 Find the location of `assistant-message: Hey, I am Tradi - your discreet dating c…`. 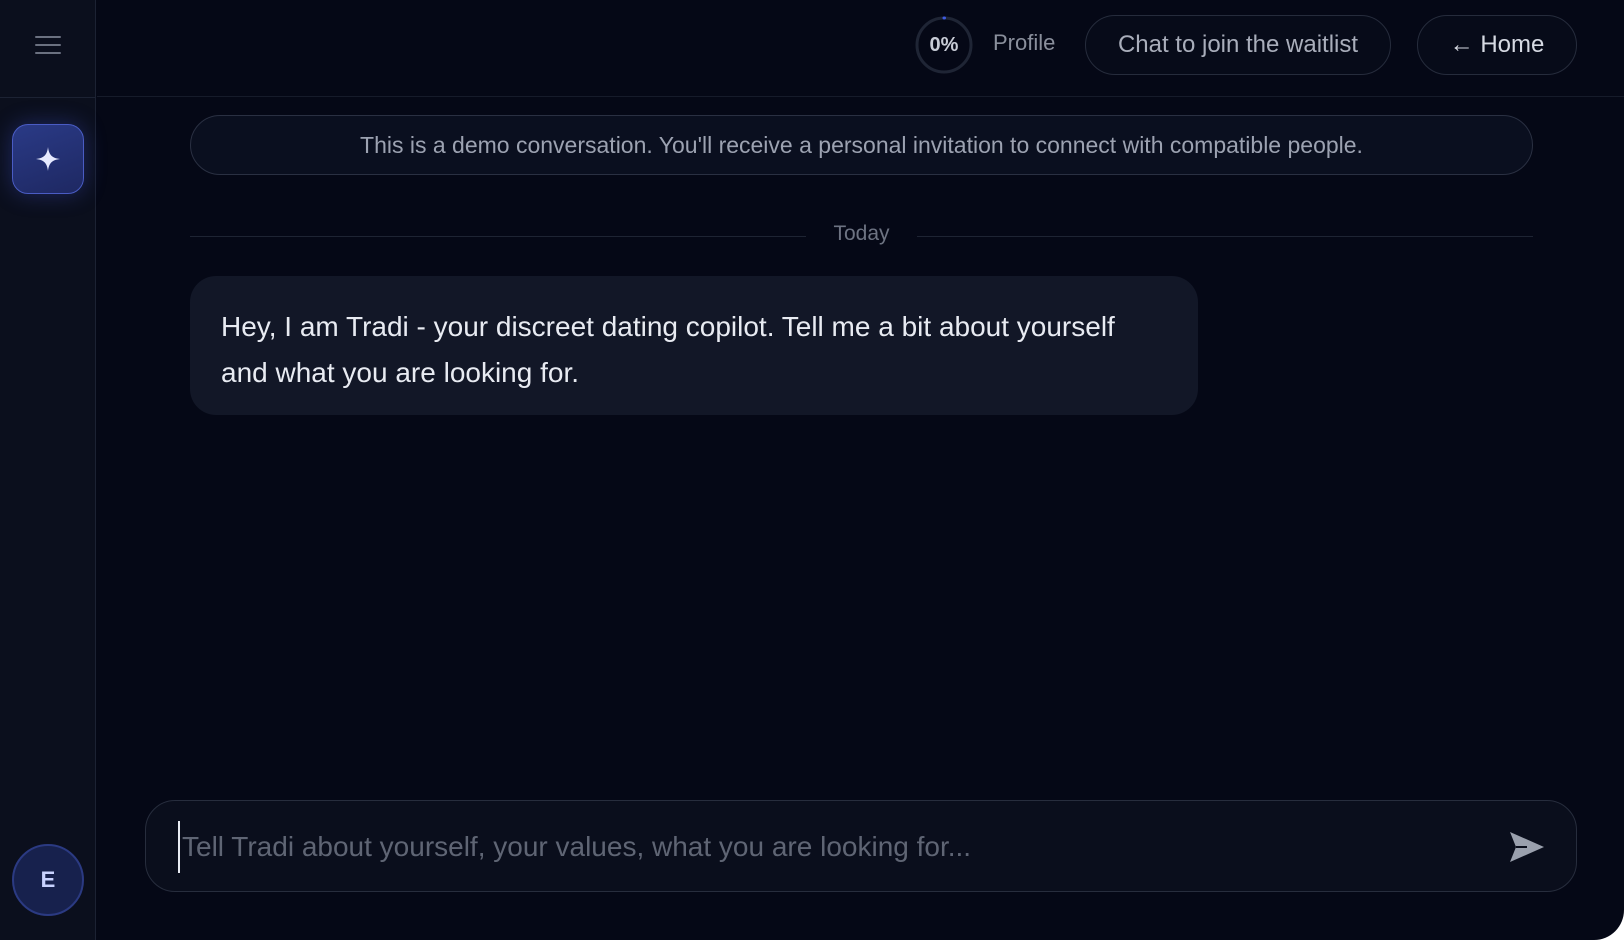

assistant-message: Hey, I am Tradi - your discreet dating c… is located at coordinates (694, 345).